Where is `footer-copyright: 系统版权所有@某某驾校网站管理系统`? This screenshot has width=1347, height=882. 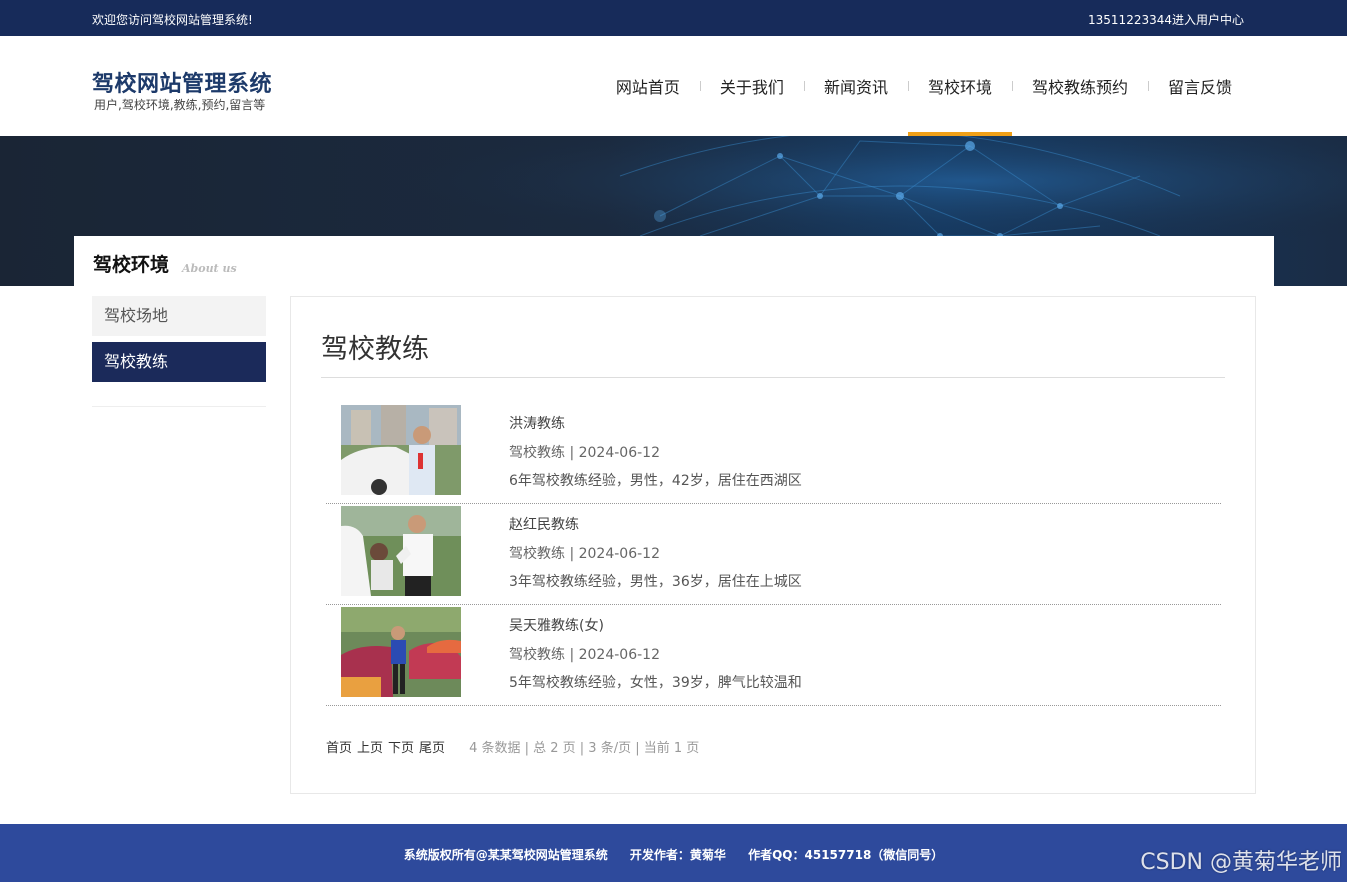 footer-copyright: 系统版权所有@某某驾校网站管理系统 is located at coordinates (505, 855).